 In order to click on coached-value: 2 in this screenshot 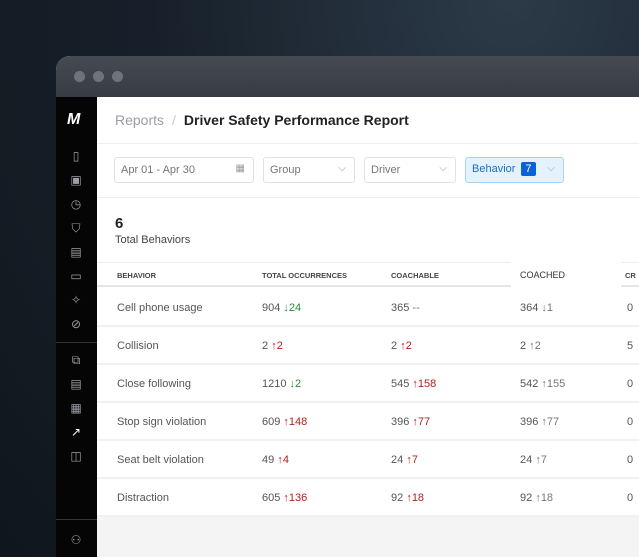, I will do `click(523, 346)`.